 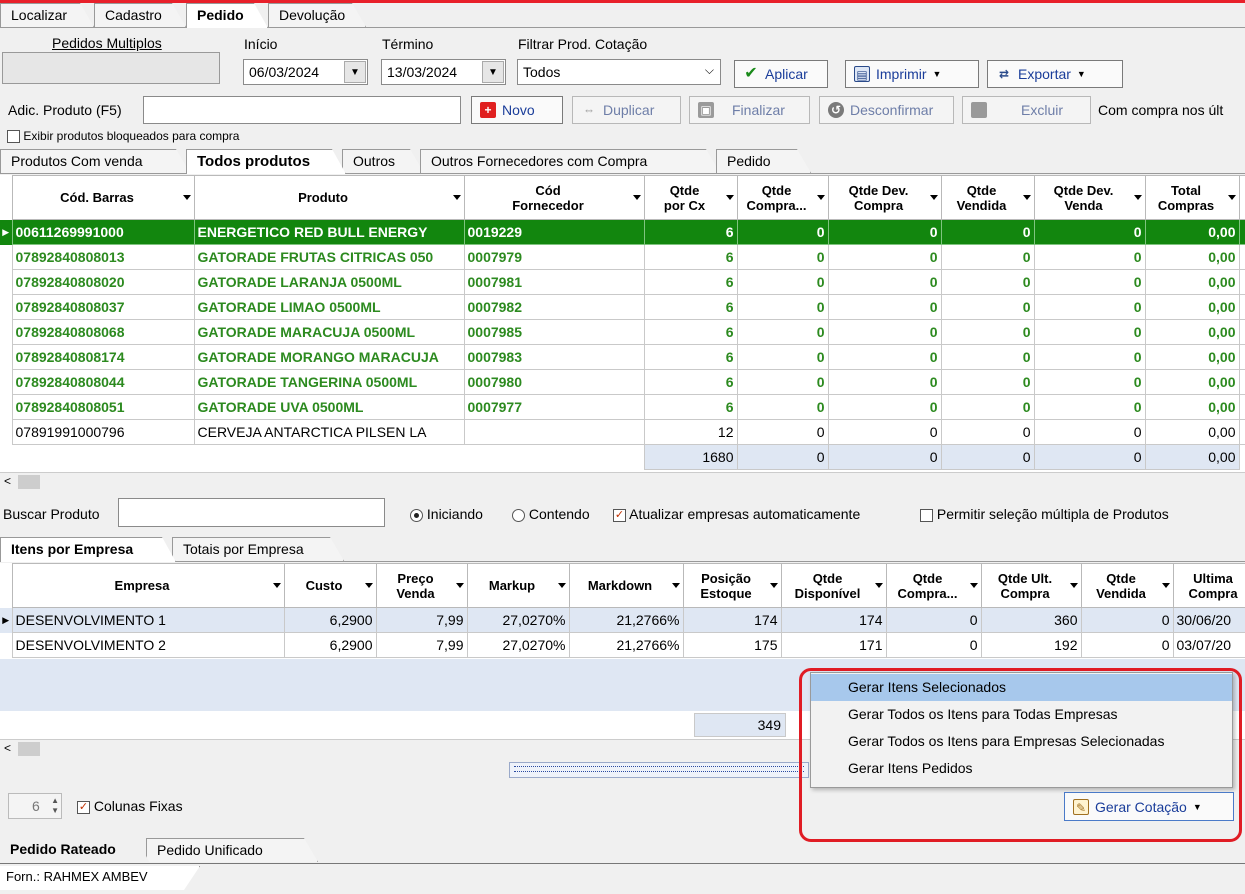 What do you see at coordinates (140, 15) in the screenshot?
I see `tab-cadastro: Cadastro` at bounding box center [140, 15].